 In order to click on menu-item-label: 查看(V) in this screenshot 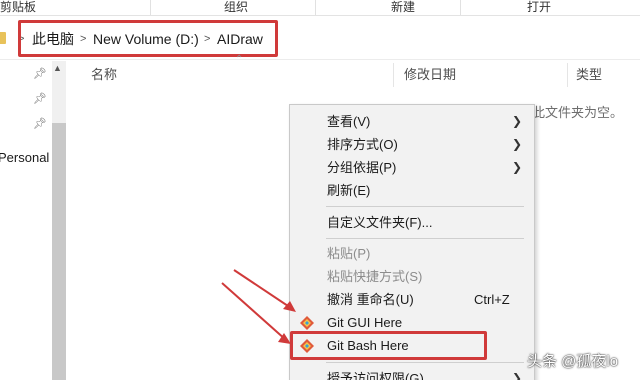, I will do `click(349, 121)`.